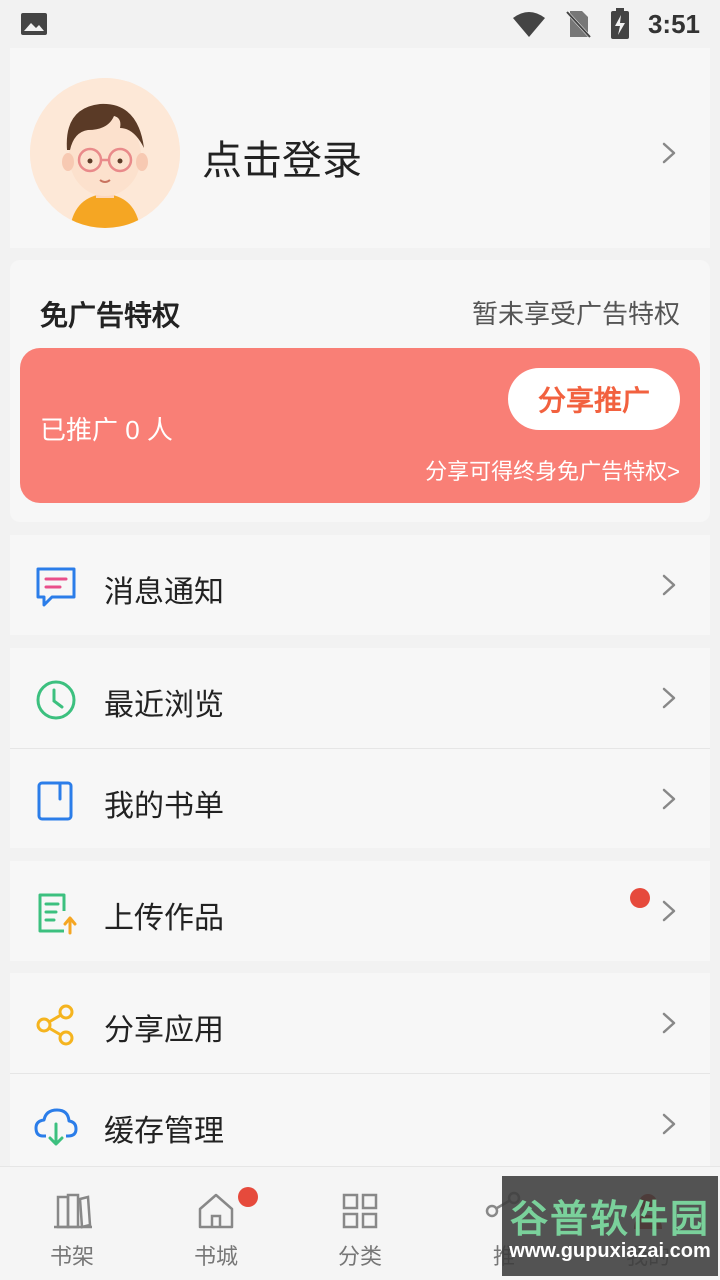  What do you see at coordinates (619, 23) in the screenshot?
I see `battery-charging-icon` at bounding box center [619, 23].